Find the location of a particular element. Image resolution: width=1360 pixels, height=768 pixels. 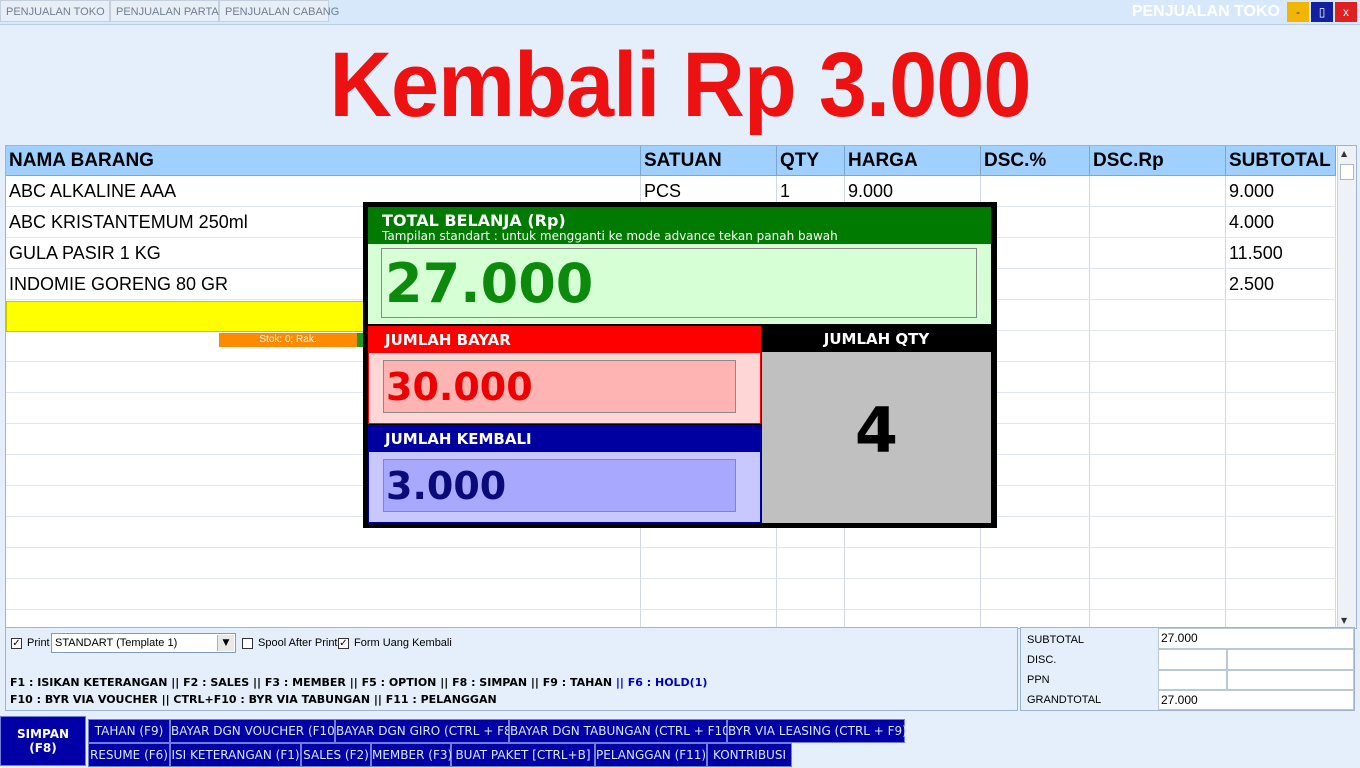

col-header-satuan: SATUAN is located at coordinates (709, 161).